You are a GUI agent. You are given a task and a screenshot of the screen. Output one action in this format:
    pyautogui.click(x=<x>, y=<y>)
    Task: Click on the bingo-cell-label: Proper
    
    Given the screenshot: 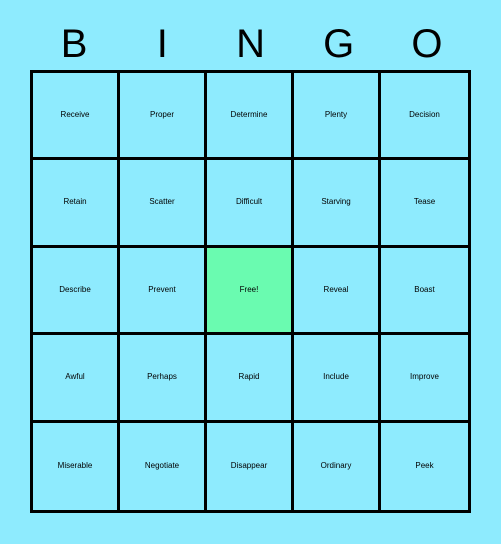 What is the action you would take?
    pyautogui.click(x=161, y=114)
    